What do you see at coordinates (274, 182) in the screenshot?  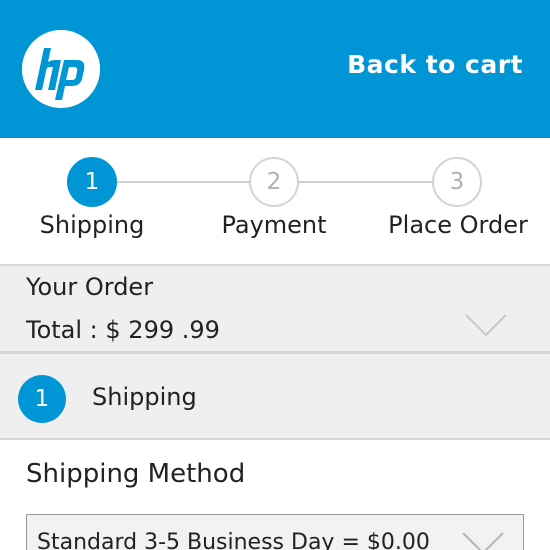 I see `step-2-circle: 2` at bounding box center [274, 182].